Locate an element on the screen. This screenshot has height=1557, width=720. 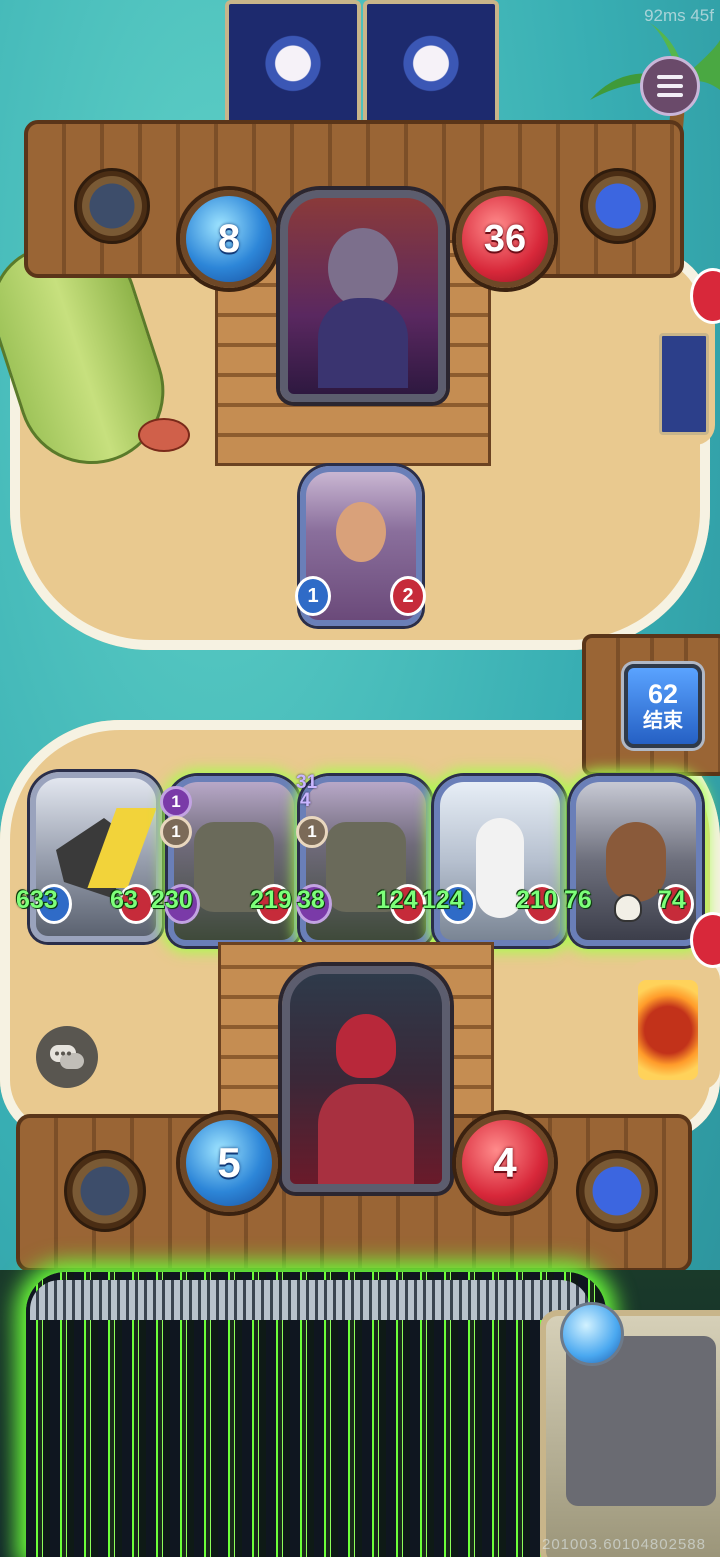
card-mana-gem is located at coordinates (592, 1334).